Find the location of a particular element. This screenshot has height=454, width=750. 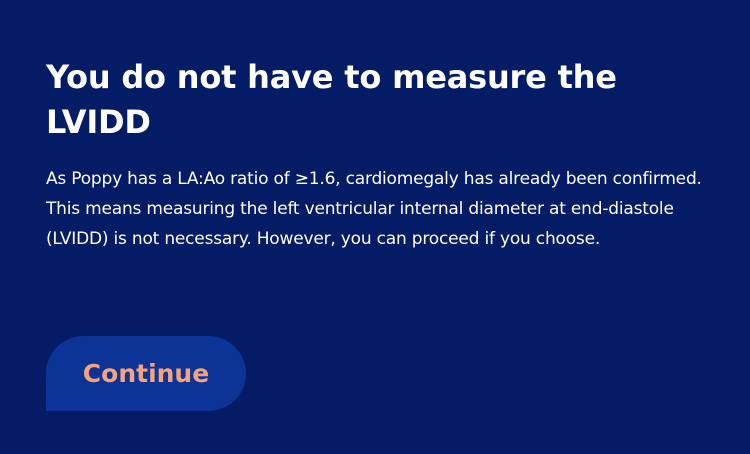

continue-button-label: Continue is located at coordinates (146, 373).